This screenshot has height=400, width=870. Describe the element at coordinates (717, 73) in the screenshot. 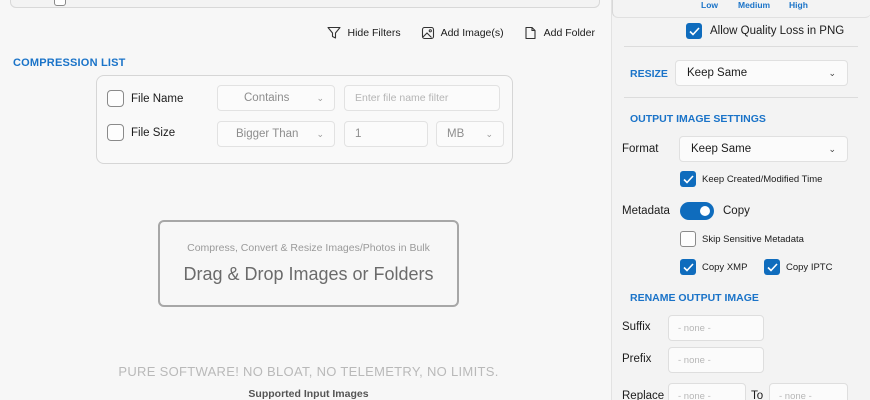

I see `resize-value: Keep Same` at that location.